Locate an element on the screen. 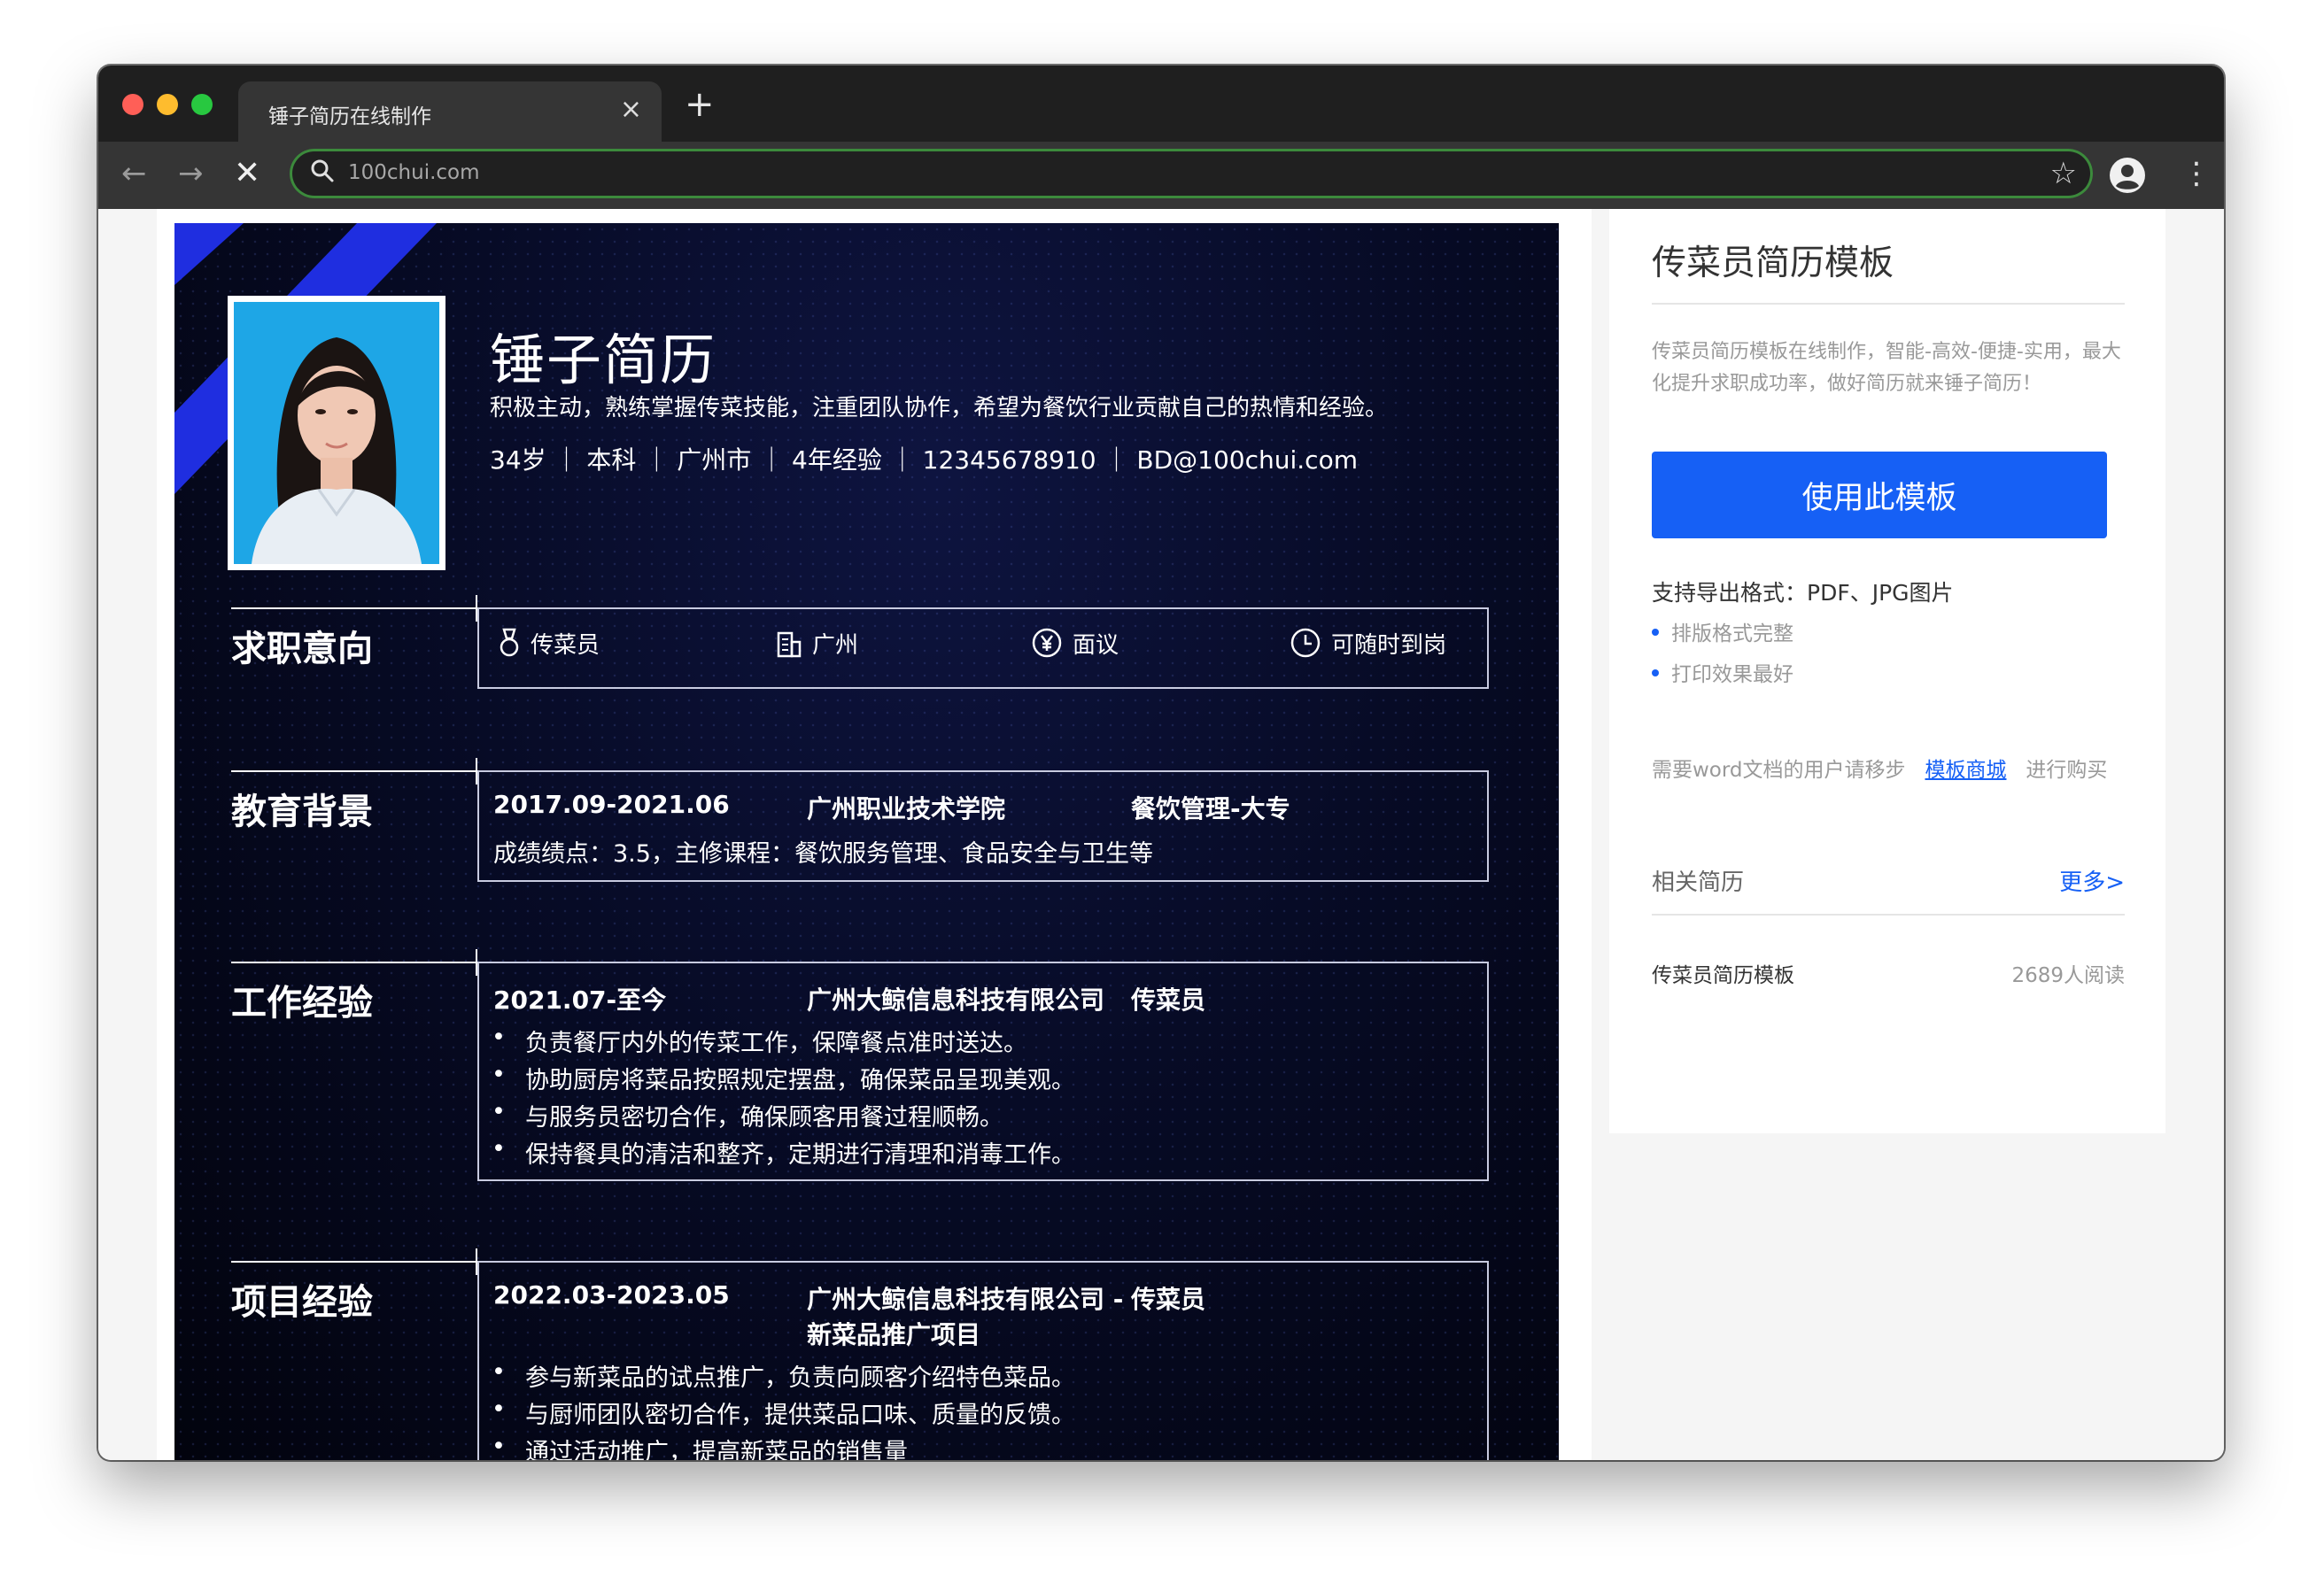 The image size is (2324, 1592). intent-availability-text: 可随时到岗 is located at coordinates (1389, 645).